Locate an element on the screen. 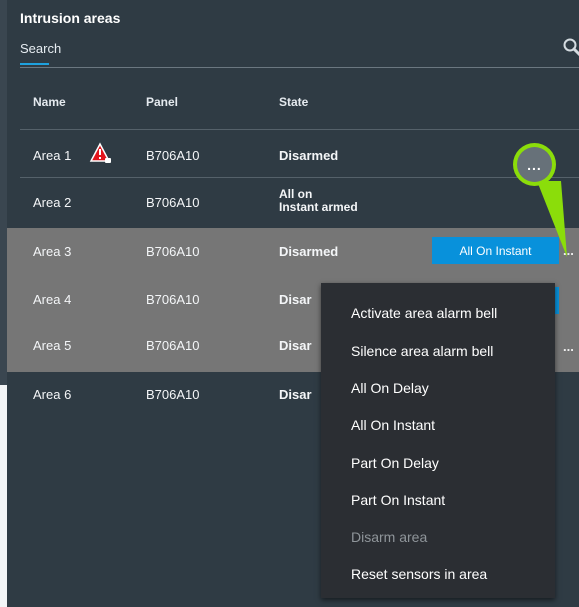  menu-item-disarm-area: Disarm area is located at coordinates (389, 537).